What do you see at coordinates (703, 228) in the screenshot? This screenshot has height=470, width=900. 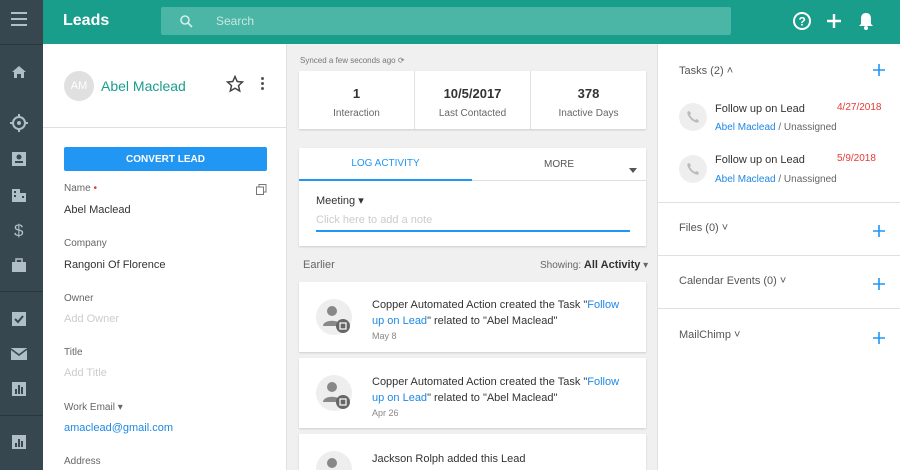 I see `files-header: Files (0) ˅` at bounding box center [703, 228].